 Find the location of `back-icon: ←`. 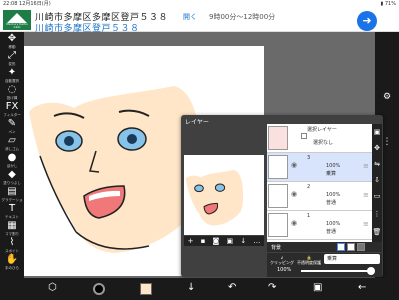

back-icon: ← is located at coordinates (362, 287).